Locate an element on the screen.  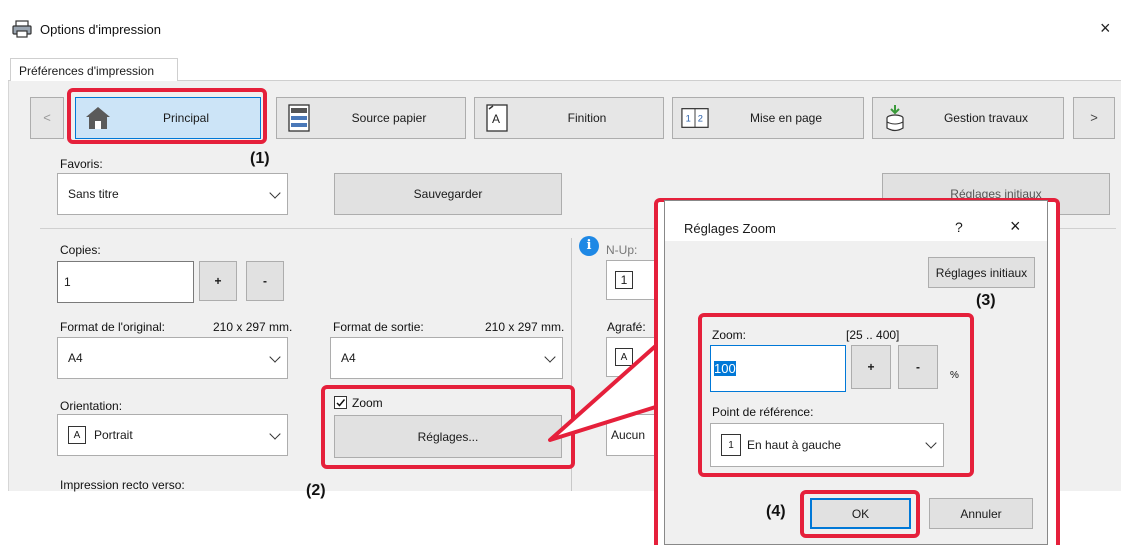
copies-input: 1 is located at coordinates (125, 282).